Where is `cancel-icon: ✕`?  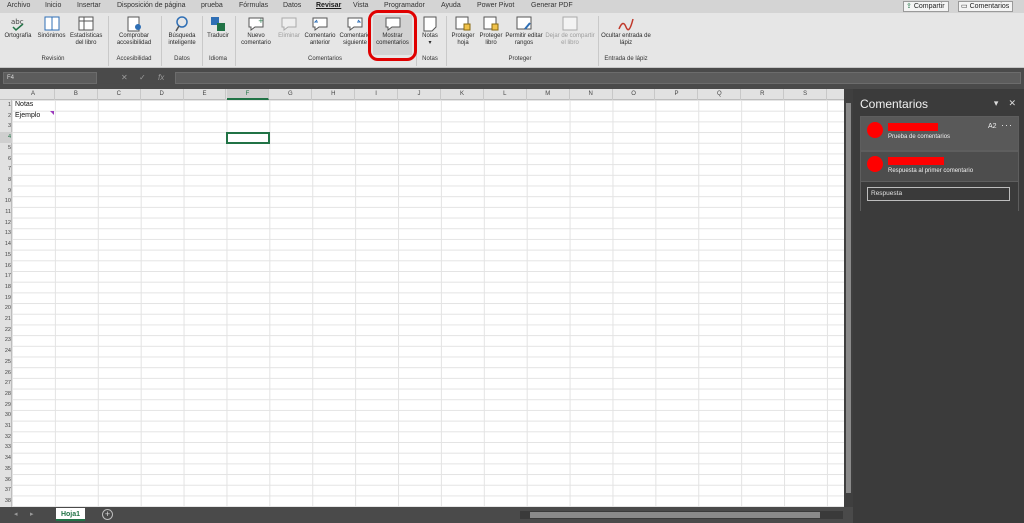
cancel-icon: ✕ is located at coordinates (124, 78).